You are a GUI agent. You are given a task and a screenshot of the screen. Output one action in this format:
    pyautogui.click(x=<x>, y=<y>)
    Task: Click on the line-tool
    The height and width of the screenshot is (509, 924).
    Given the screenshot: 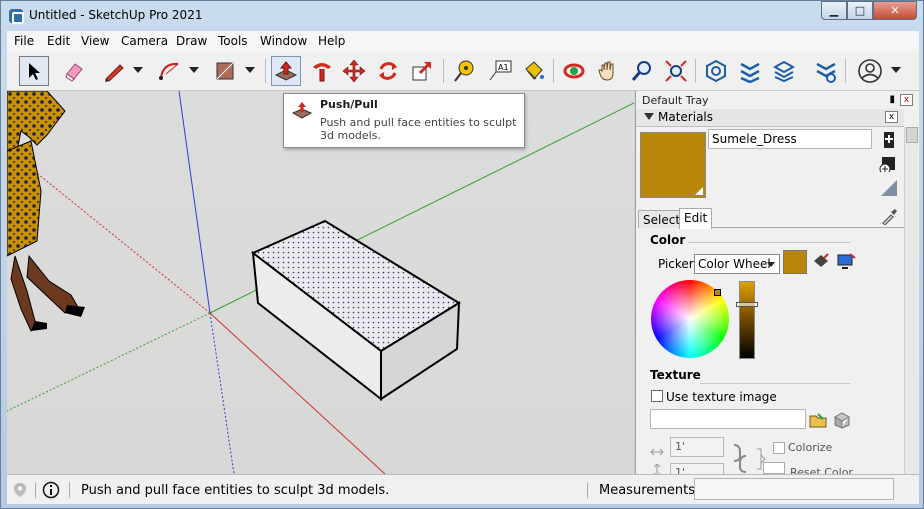 What is the action you would take?
    pyautogui.click(x=114, y=71)
    